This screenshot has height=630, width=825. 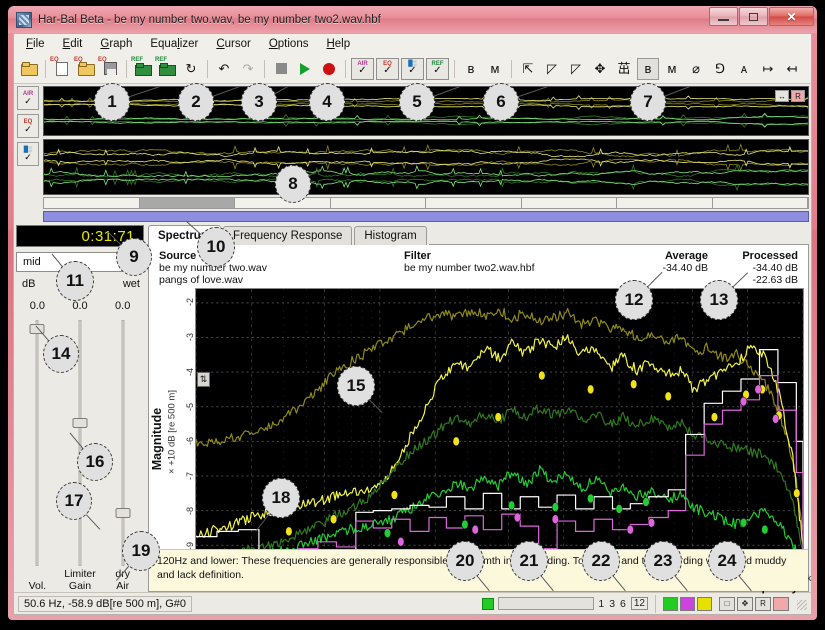 What do you see at coordinates (601, 604) in the screenshot?
I see `octave-1: 1` at bounding box center [601, 604].